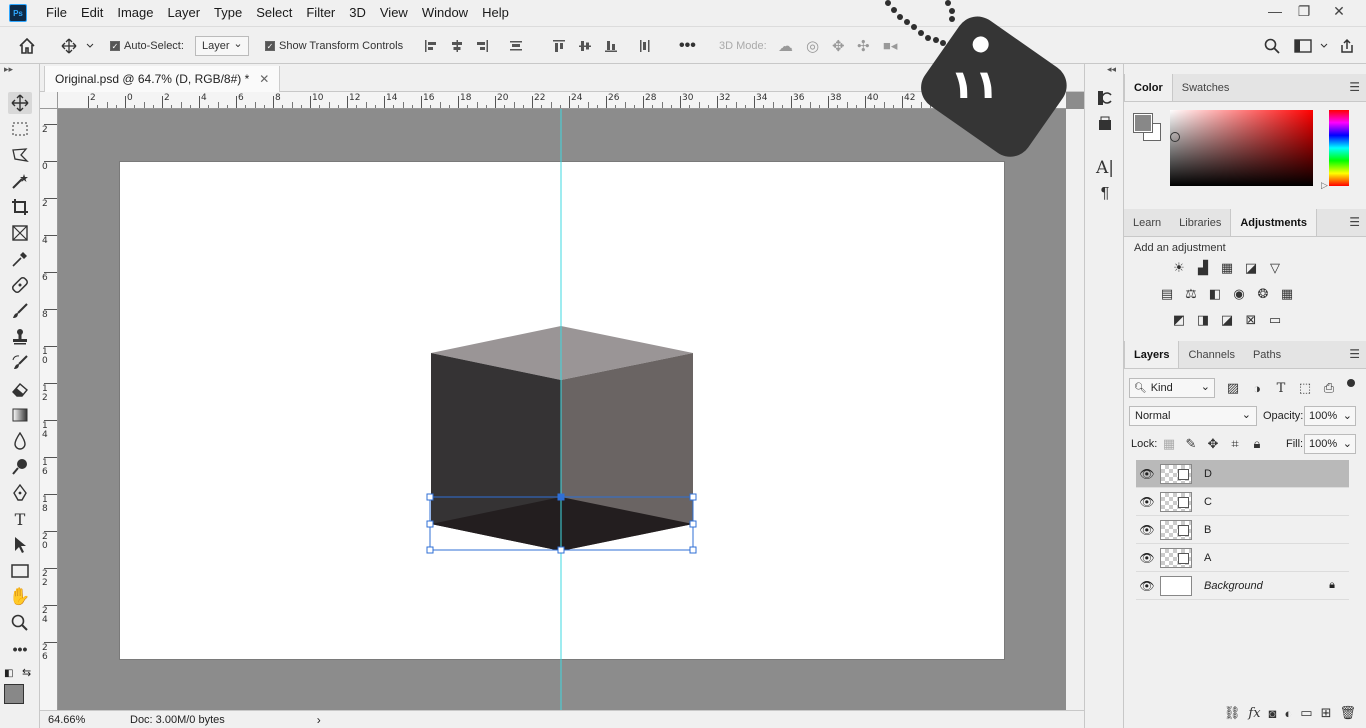 This screenshot has height=728, width=1366. Describe the element at coordinates (20, 311) in the screenshot. I see `brush-tool-icon` at that location.